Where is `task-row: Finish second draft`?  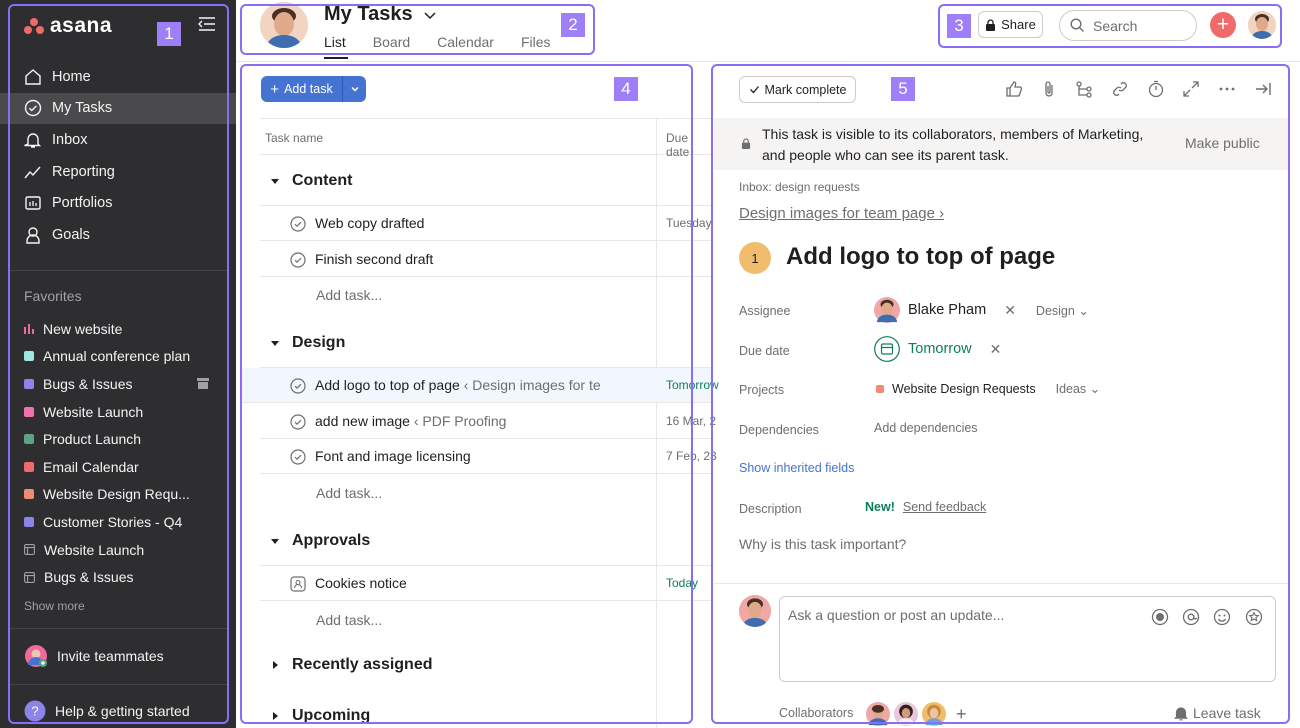
task-row: Finish second draft is located at coordinates (486, 259).